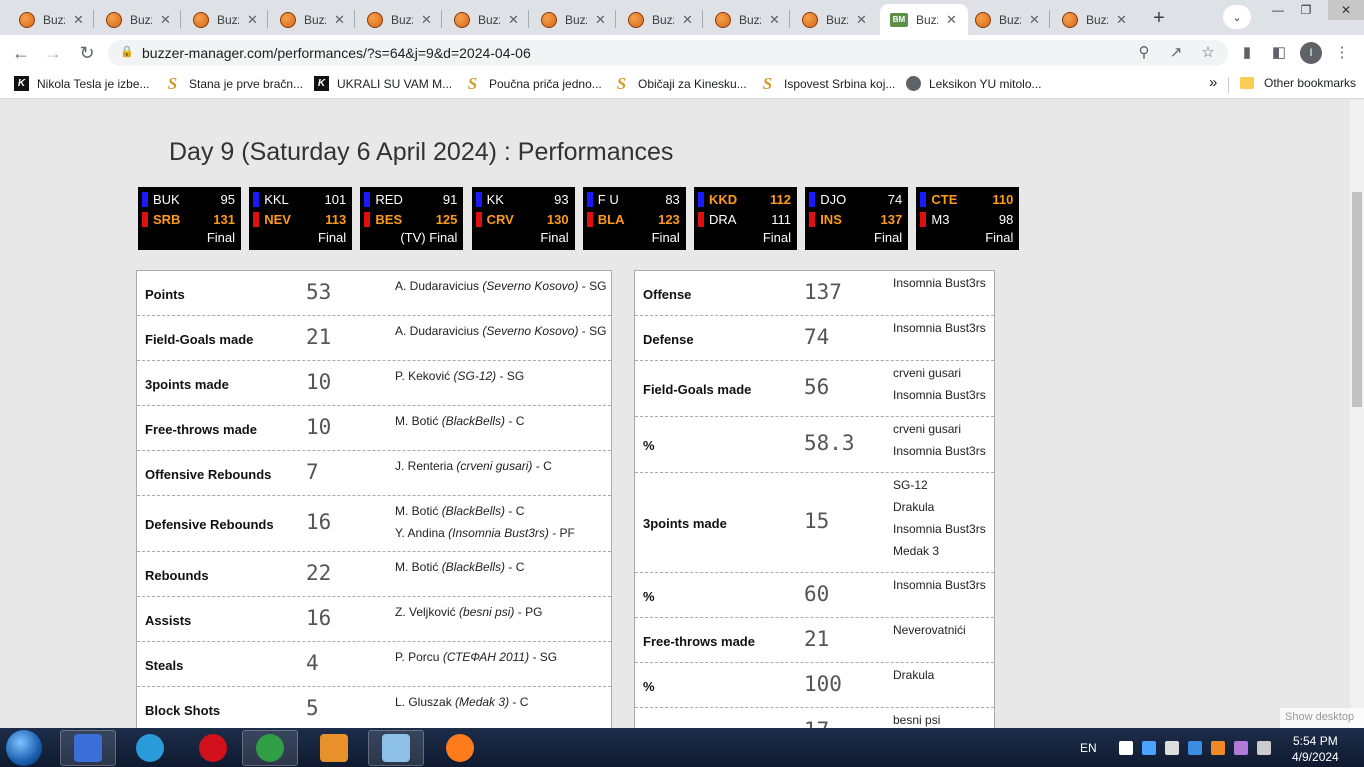 The image size is (1364, 767). What do you see at coordinates (1213, 82) in the screenshot?
I see `bookmarks-overflow-button: »` at bounding box center [1213, 82].